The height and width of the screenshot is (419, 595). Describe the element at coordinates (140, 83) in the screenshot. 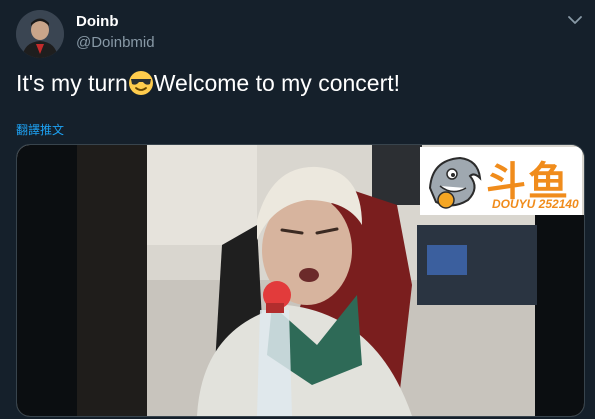

I see `sunglasses-emoji-icon` at that location.